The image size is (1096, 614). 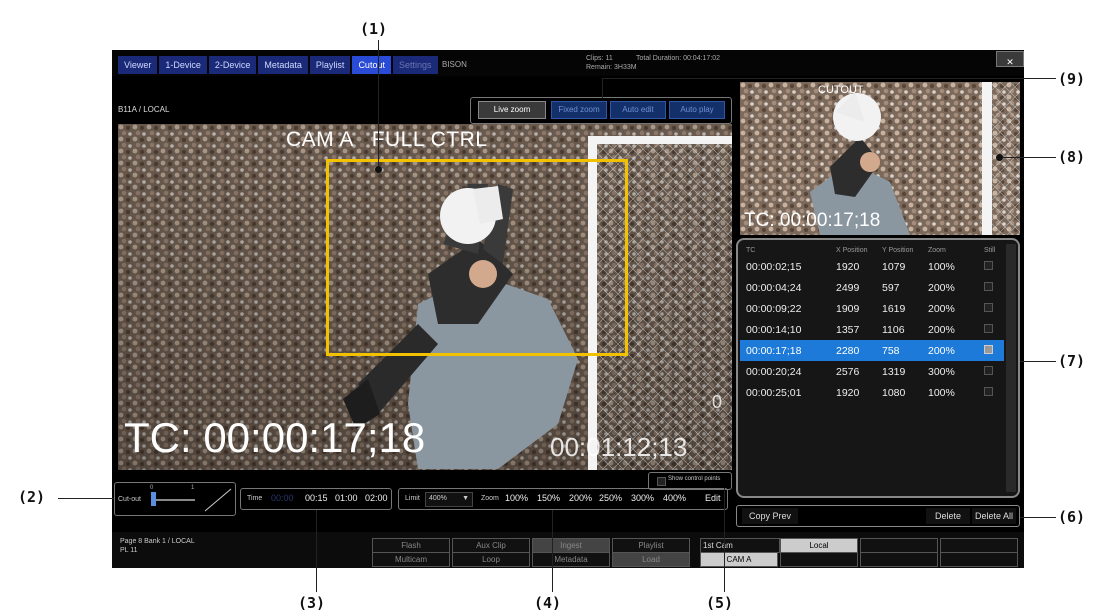 I want to click on callout-8-line, so click(x=1028, y=157).